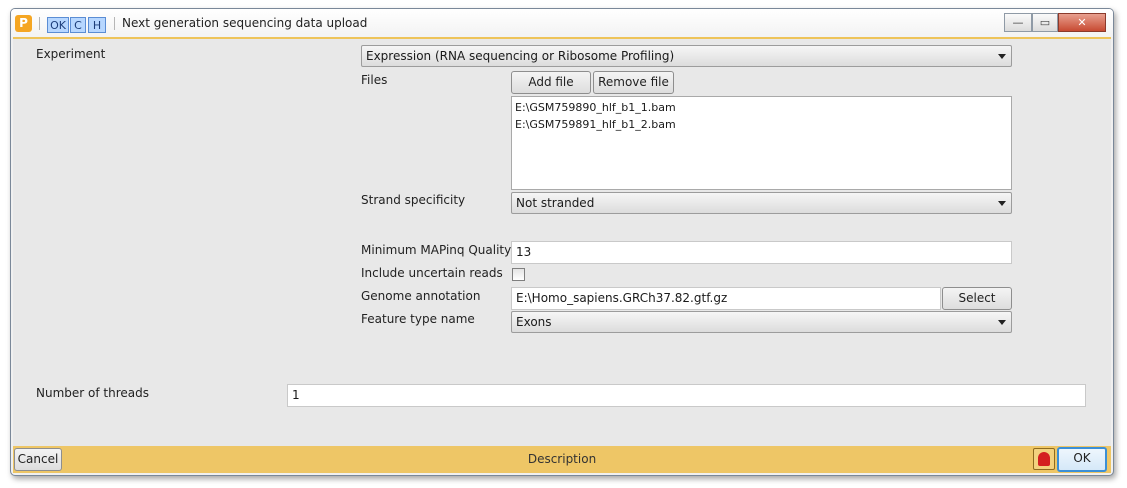 This screenshot has width=1127, height=488. What do you see at coordinates (761, 322) in the screenshot?
I see `feature-select: Exons` at bounding box center [761, 322].